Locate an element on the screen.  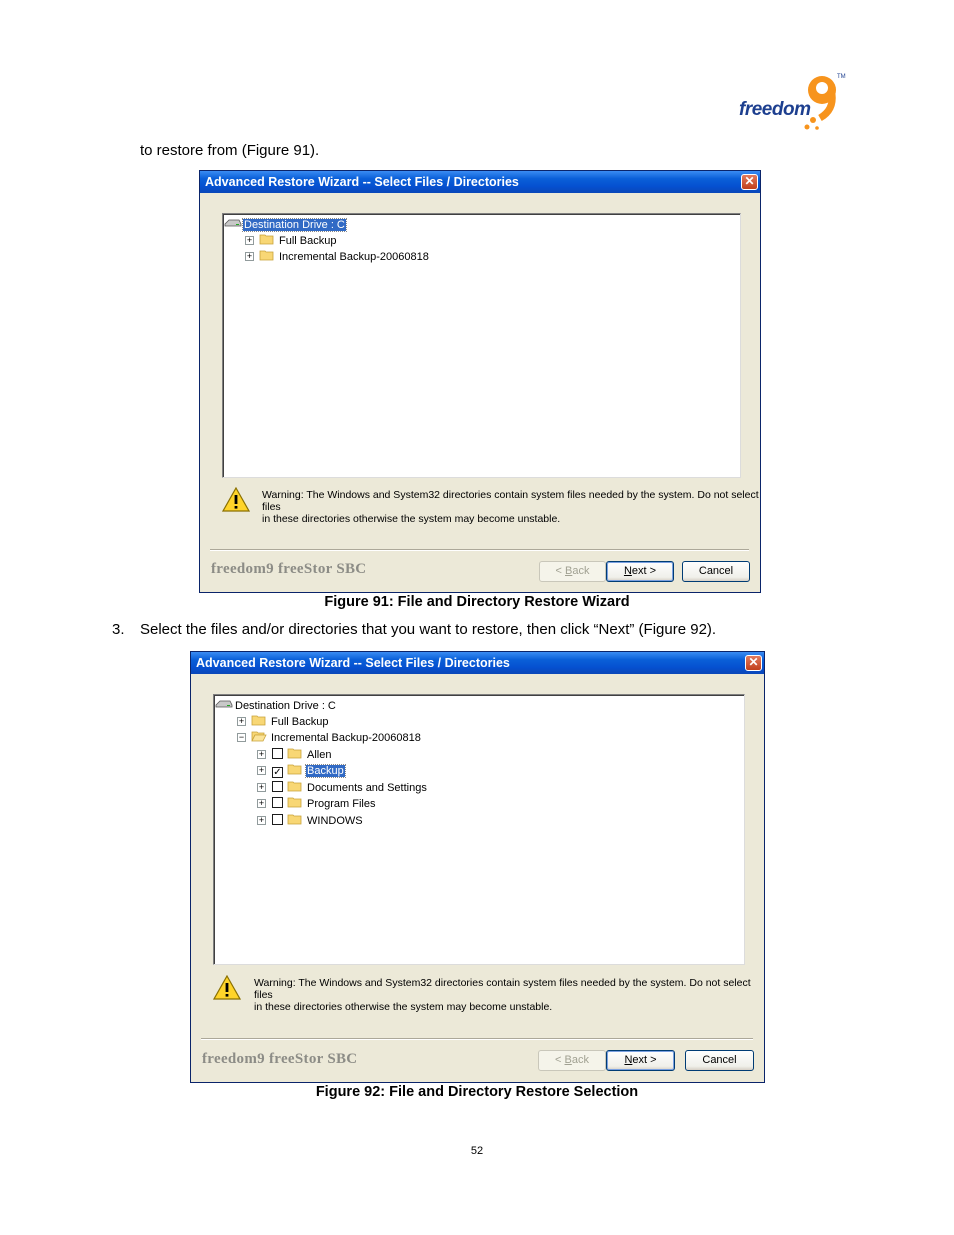
step-3-number: 3. is located at coordinates (118, 629).